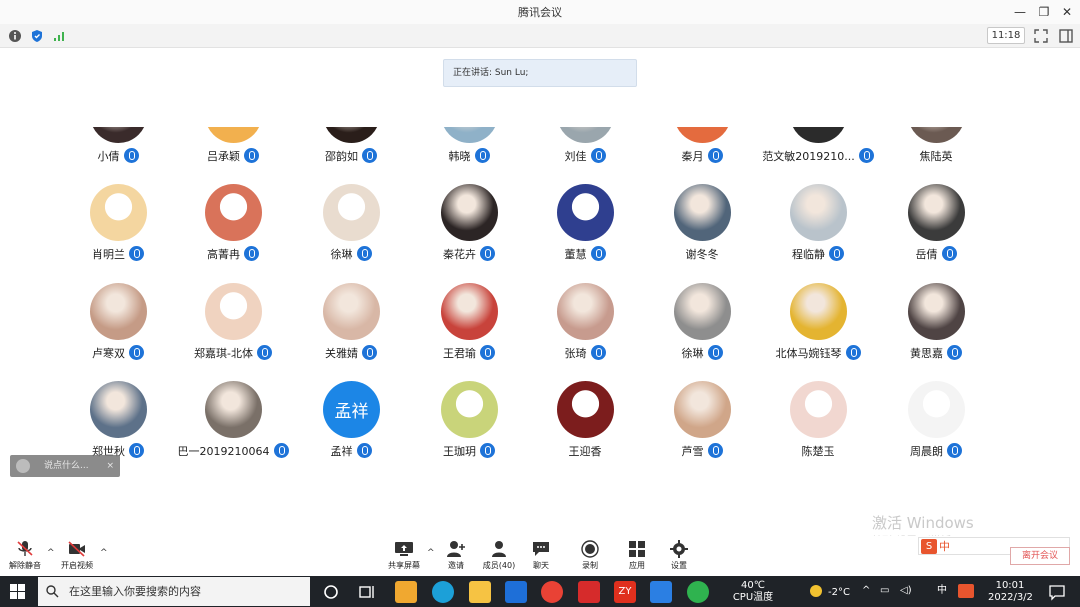  I want to click on participant-tile: 秦花卉, so click(469, 228).